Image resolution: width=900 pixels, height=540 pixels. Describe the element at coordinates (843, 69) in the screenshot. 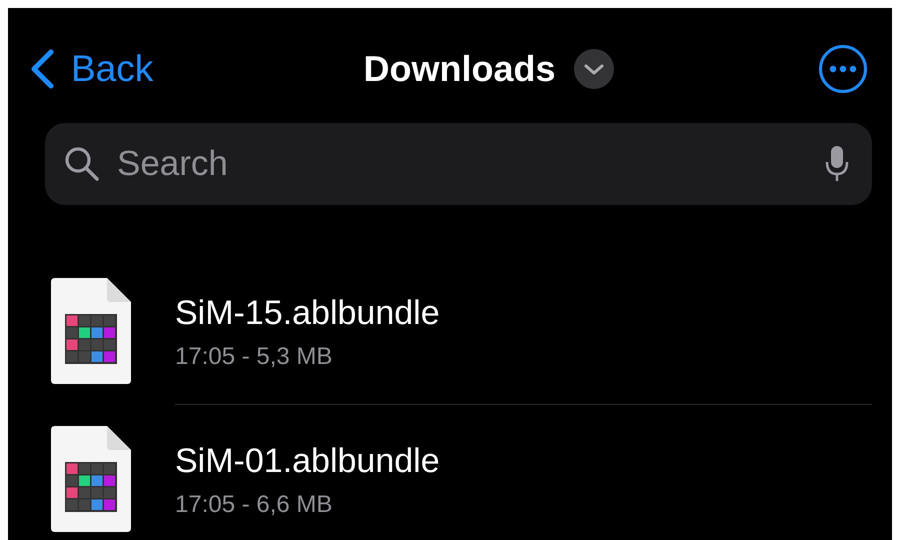

I see `more-icon` at that location.